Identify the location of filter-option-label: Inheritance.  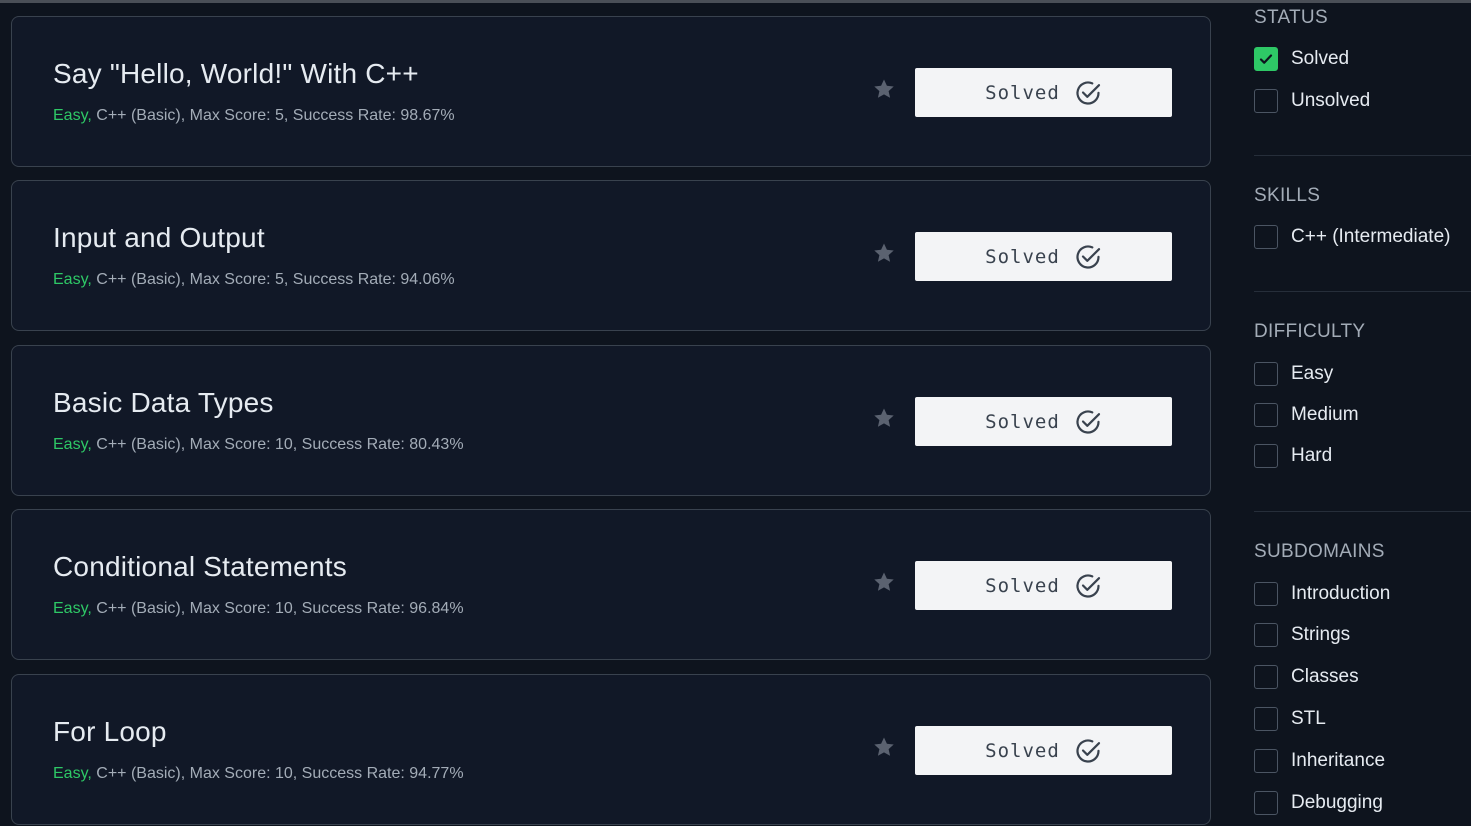
(1338, 760).